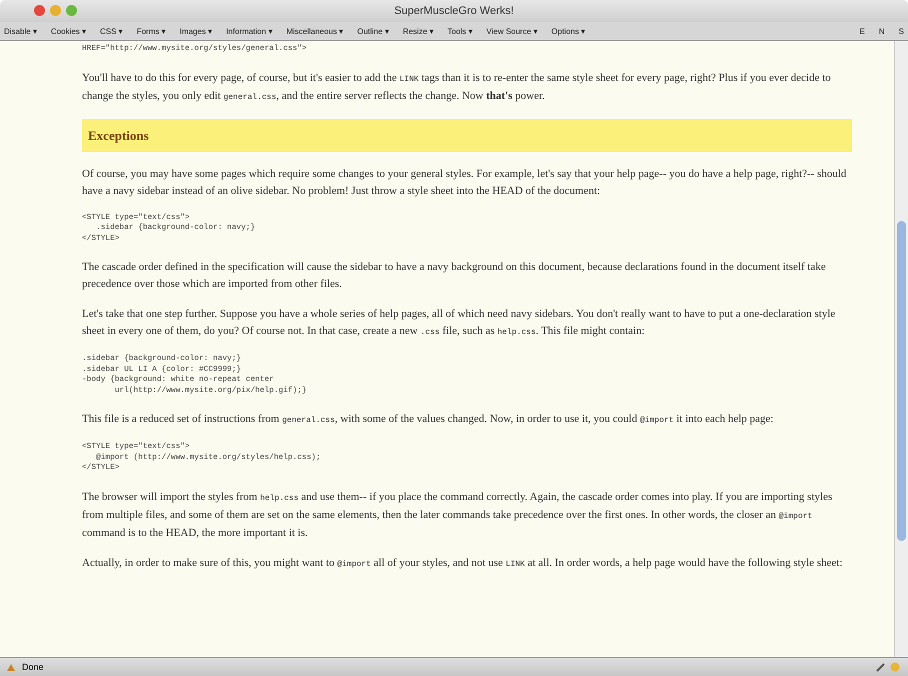 This screenshot has width=908, height=676. What do you see at coordinates (463, 563) in the screenshot?
I see `paragraph: Actually, in order to make sure of this, you might want to @import all of your styles, and not use LINK at all. In order words, a help page would have the following style sheet:` at bounding box center [463, 563].